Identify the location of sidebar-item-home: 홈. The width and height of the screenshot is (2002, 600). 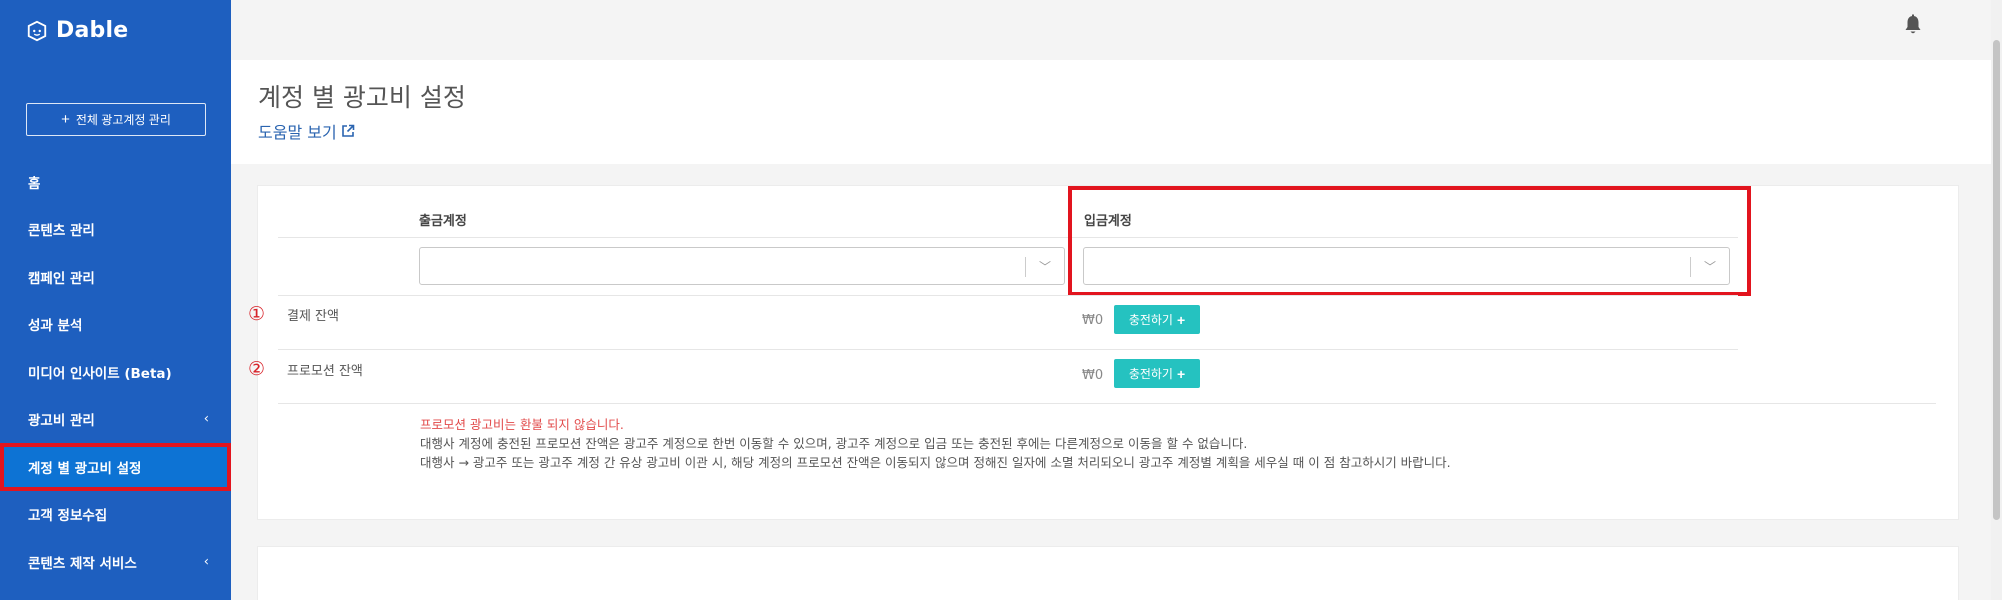
(115, 182).